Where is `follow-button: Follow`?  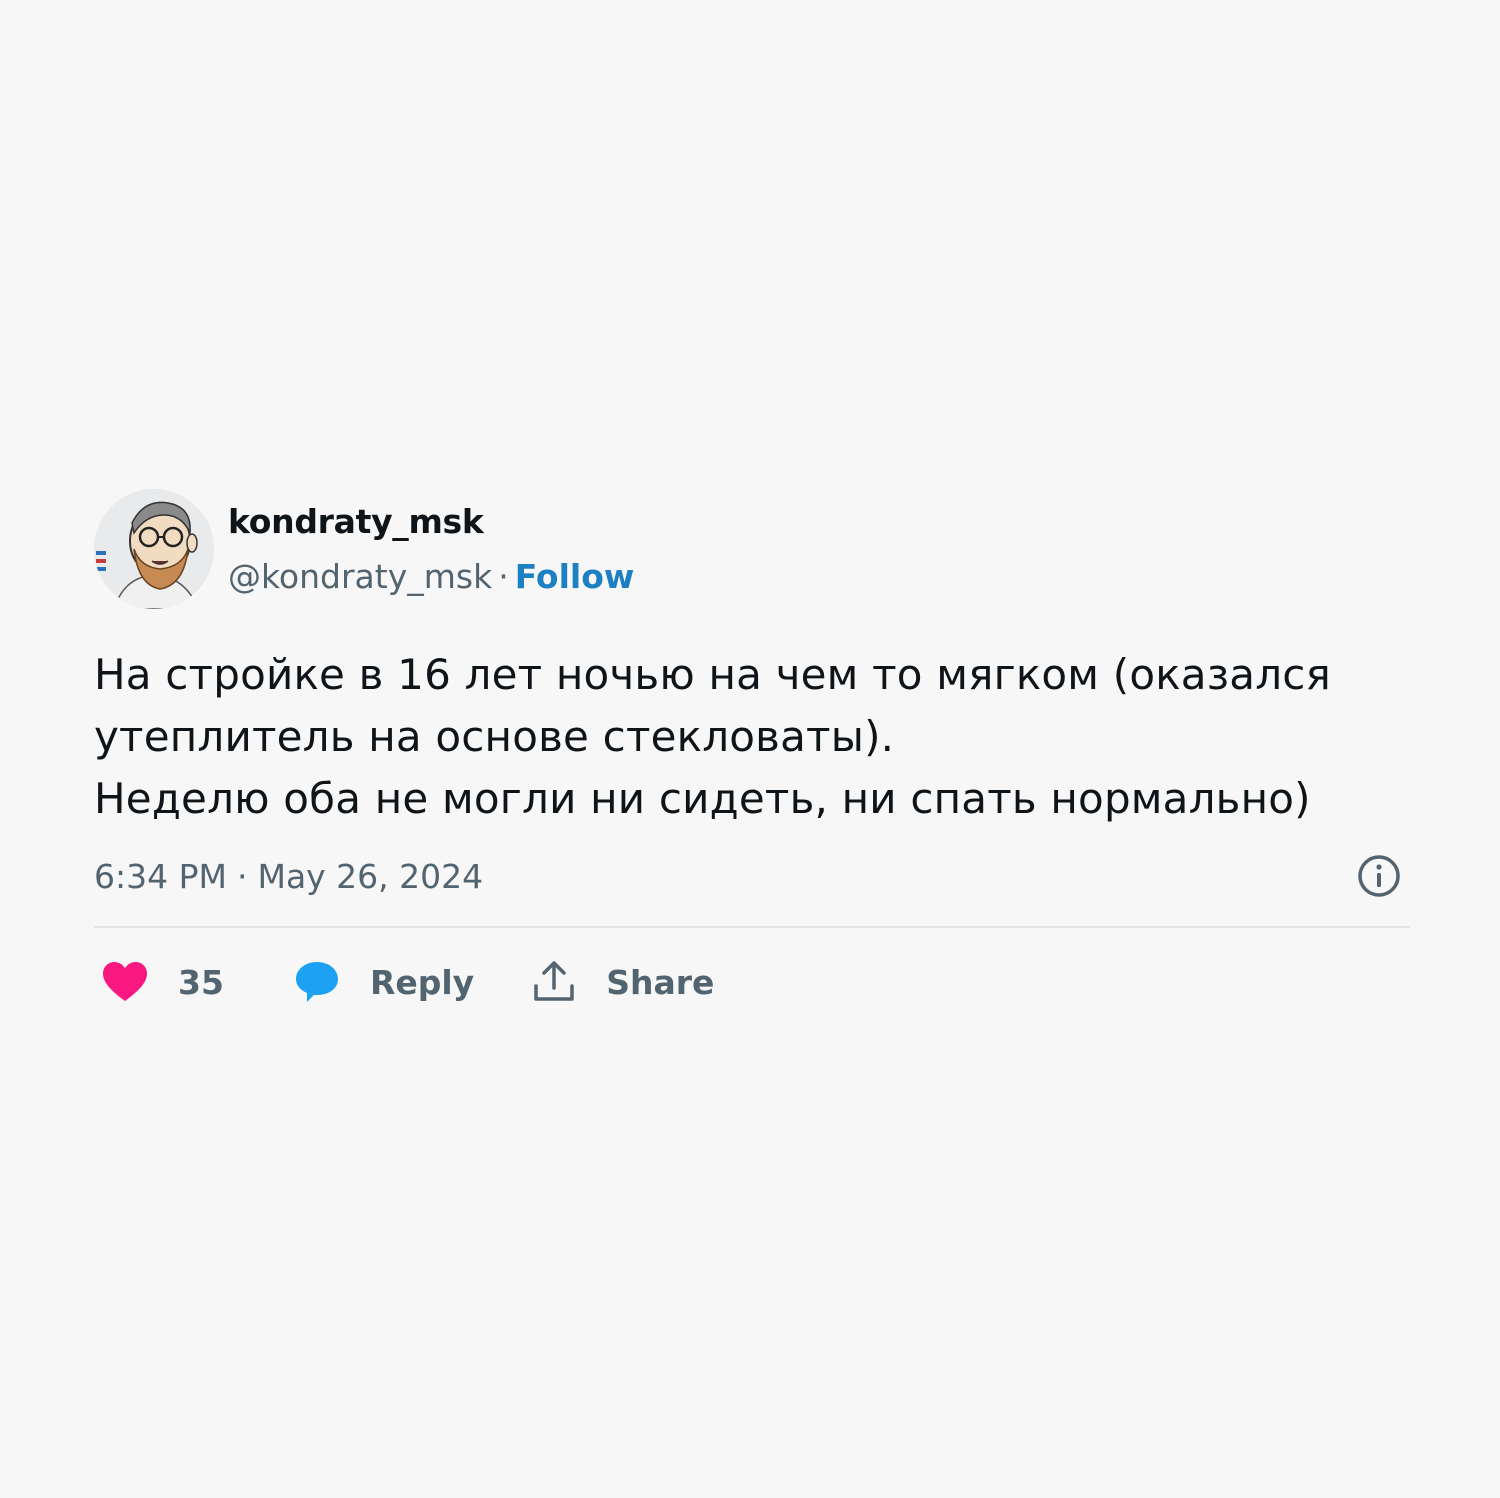 follow-button: Follow is located at coordinates (575, 576).